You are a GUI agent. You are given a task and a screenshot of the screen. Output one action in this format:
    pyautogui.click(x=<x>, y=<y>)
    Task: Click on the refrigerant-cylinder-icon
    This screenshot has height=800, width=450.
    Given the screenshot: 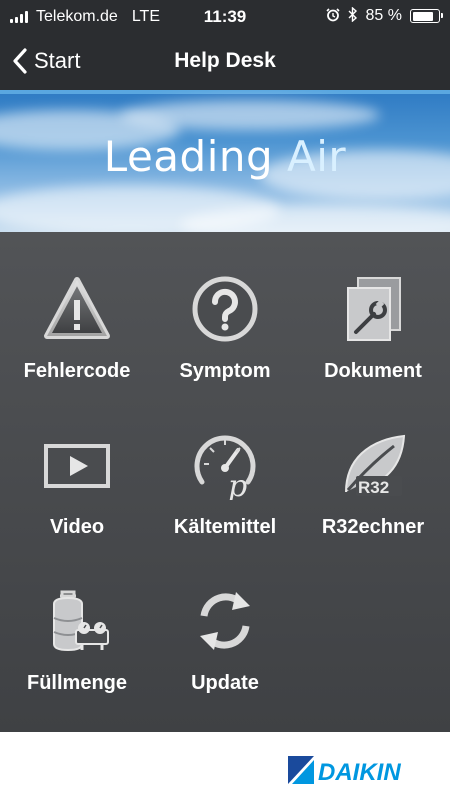 What is the action you would take?
    pyautogui.click(x=81, y=621)
    